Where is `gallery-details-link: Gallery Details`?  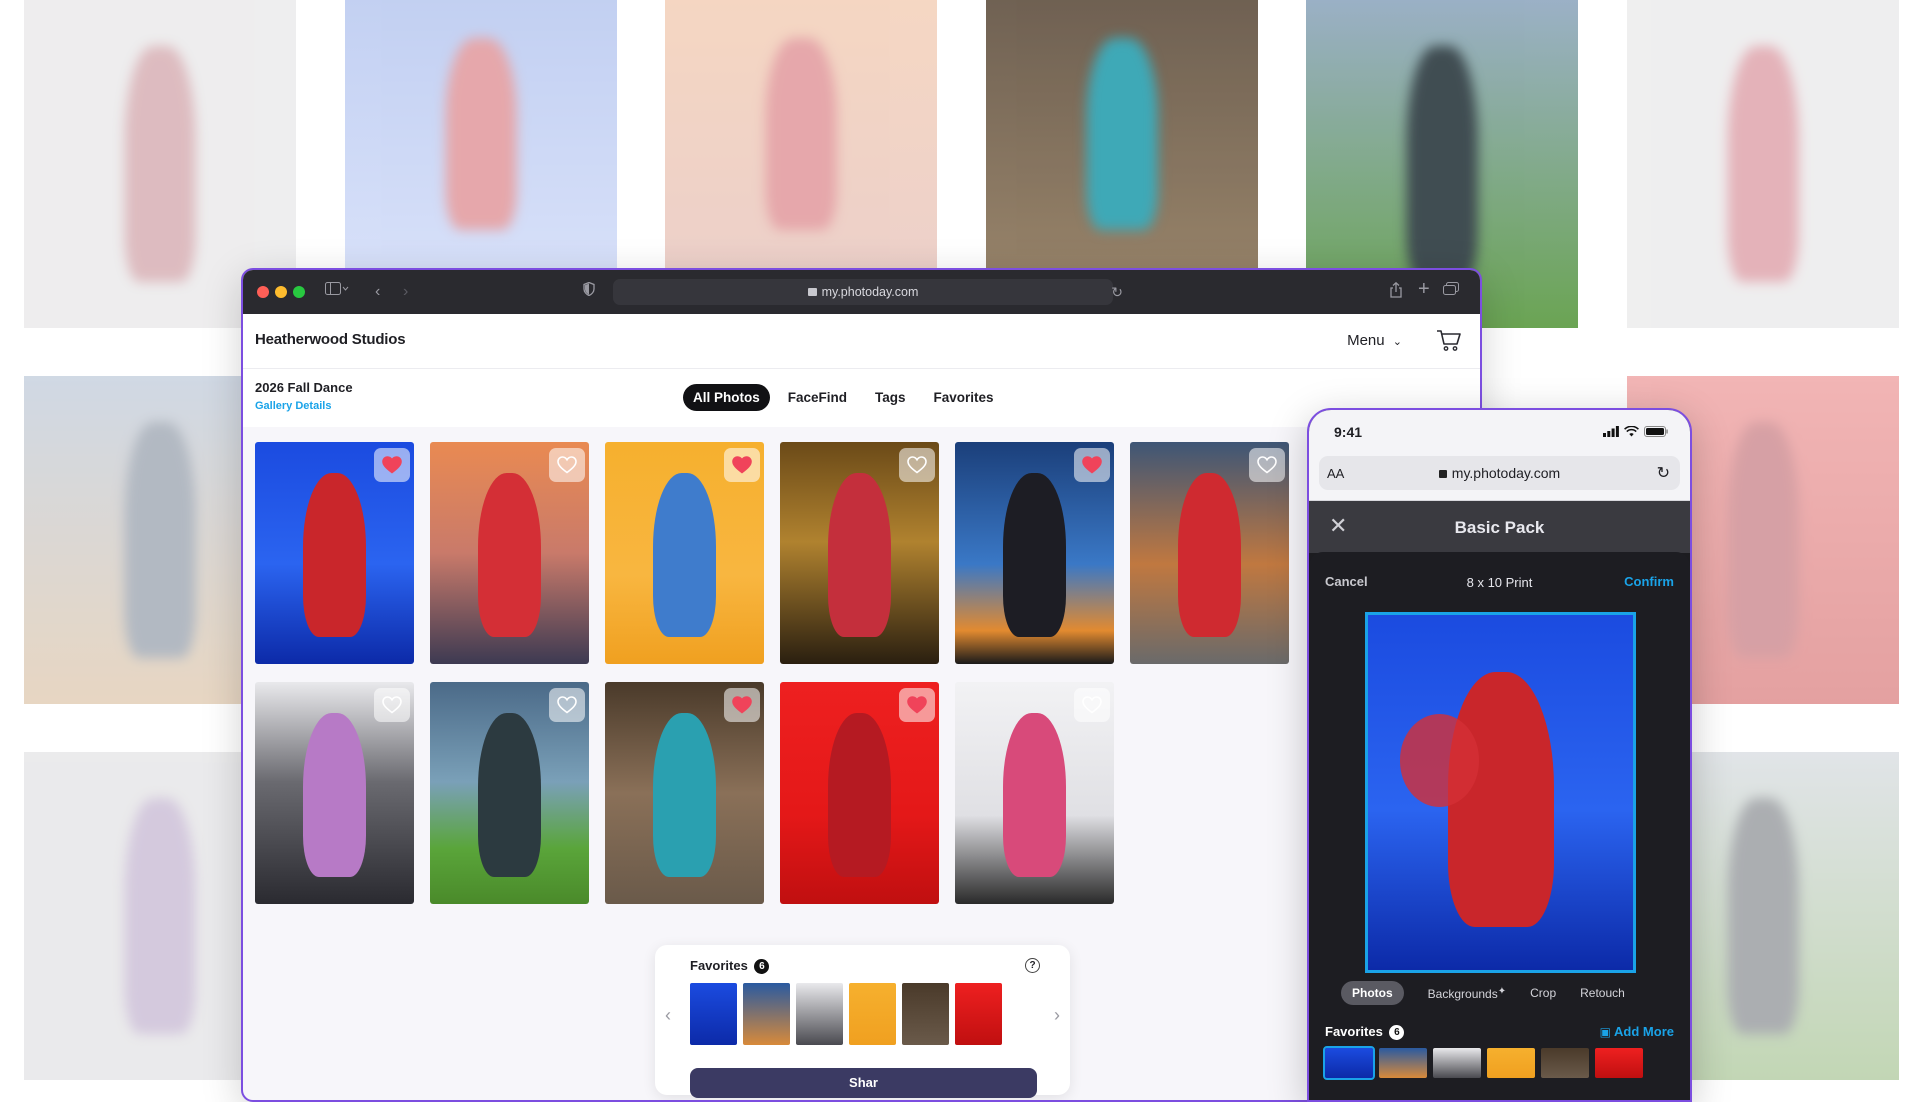 gallery-details-link: Gallery Details is located at coordinates (293, 406).